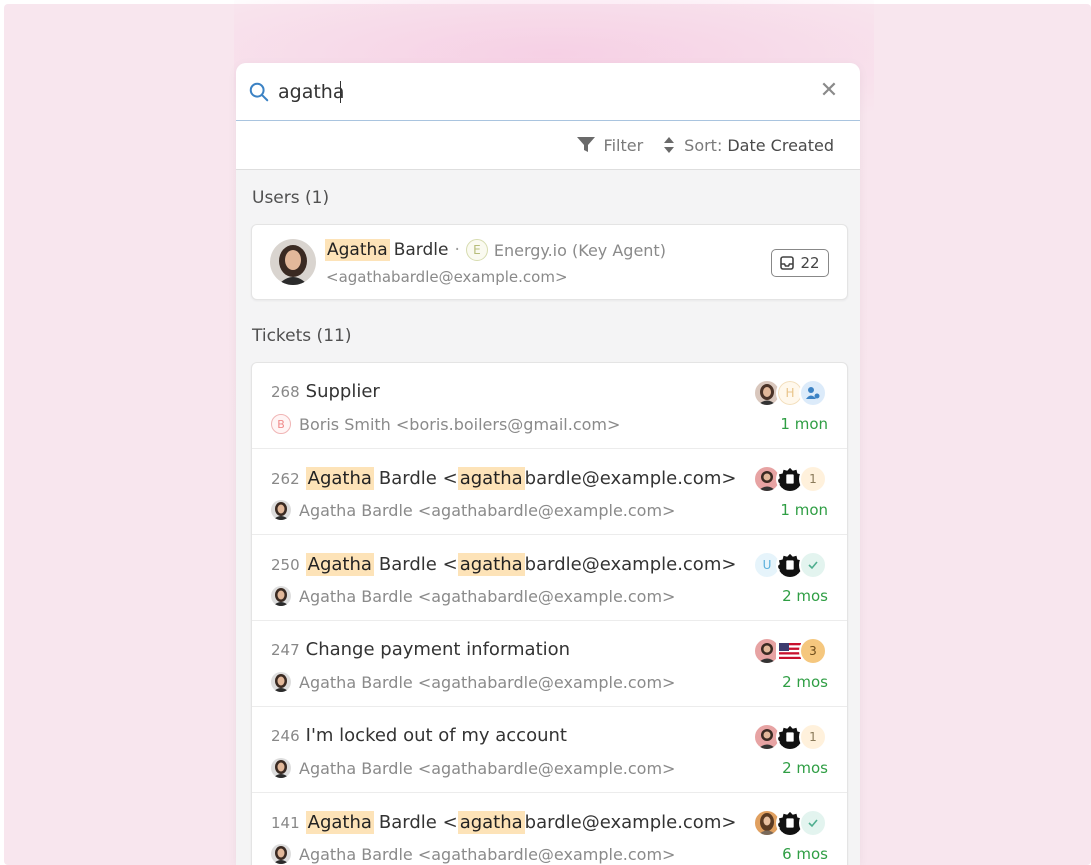 The width and height of the screenshot is (1091, 865). I want to click on count-icon: 3, so click(813, 651).